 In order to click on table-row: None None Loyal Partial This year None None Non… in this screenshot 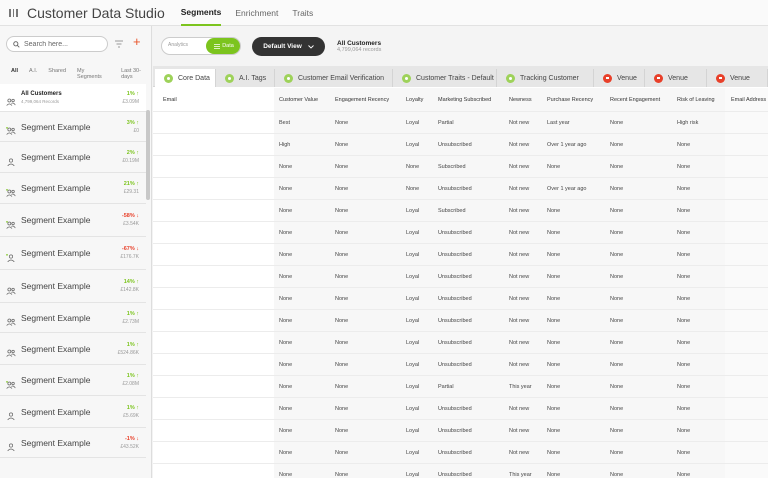, I will do `click(460, 387)`.